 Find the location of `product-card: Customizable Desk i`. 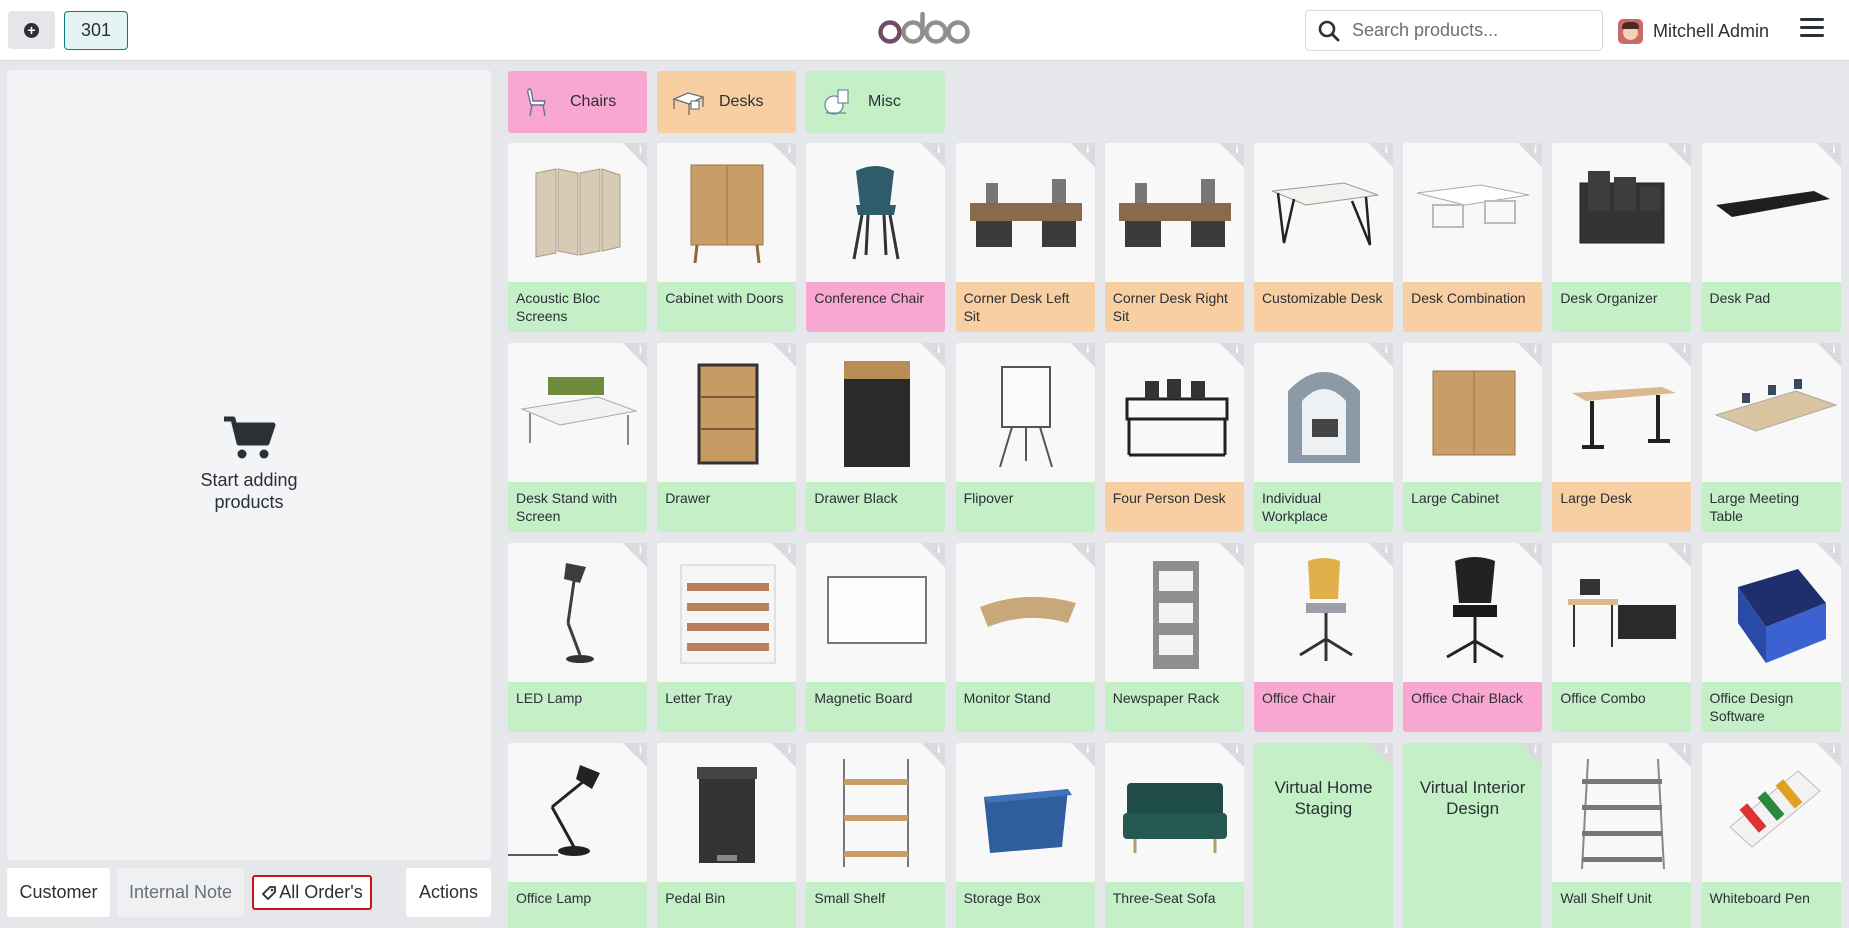

product-card: Customizable Desk i is located at coordinates (1323, 237).